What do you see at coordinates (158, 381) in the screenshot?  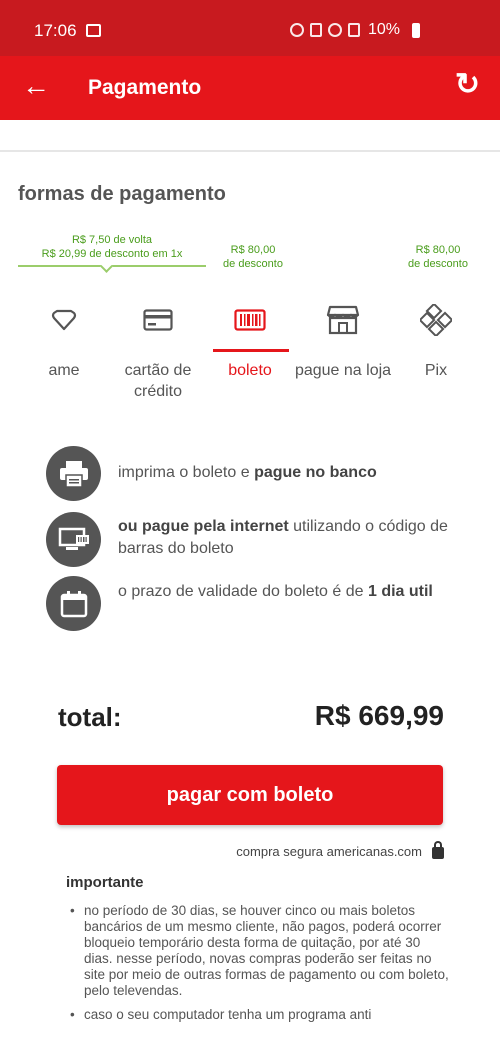 I see `tab-credit-card-label: cartão de crédito` at bounding box center [158, 381].